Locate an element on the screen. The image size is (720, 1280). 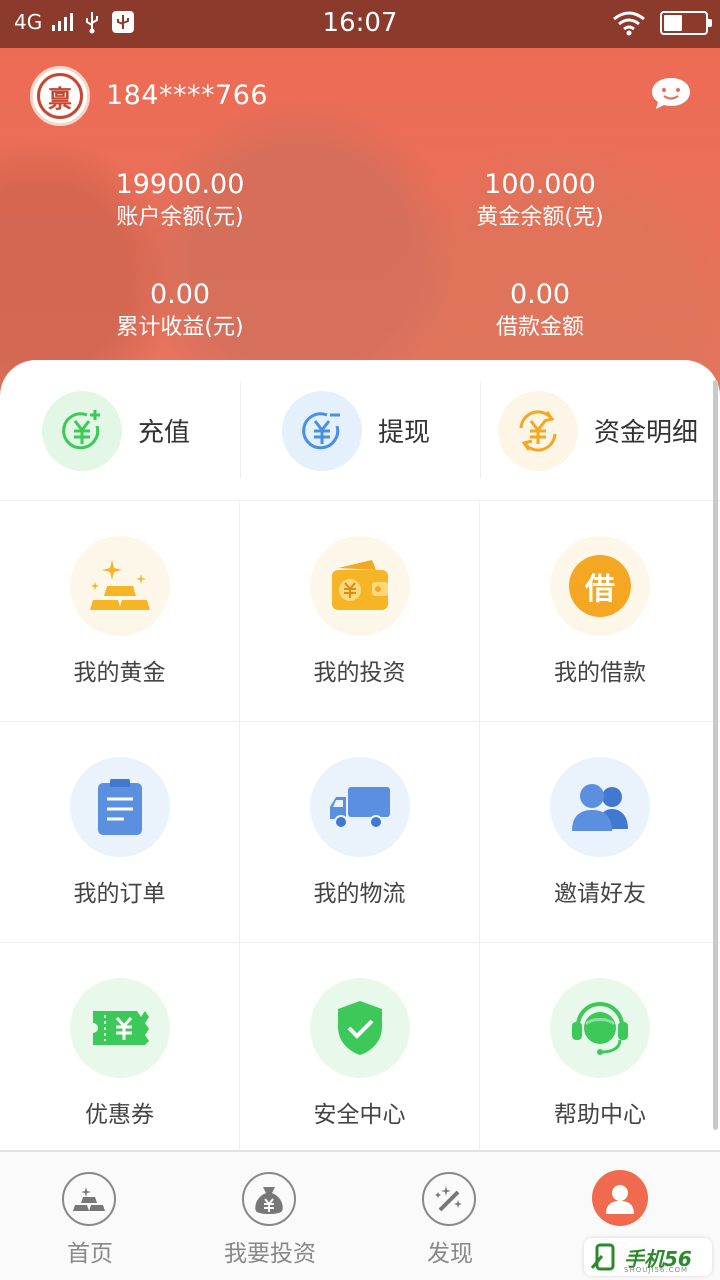
nav-invest: 我要投资 is located at coordinates (270, 1216).